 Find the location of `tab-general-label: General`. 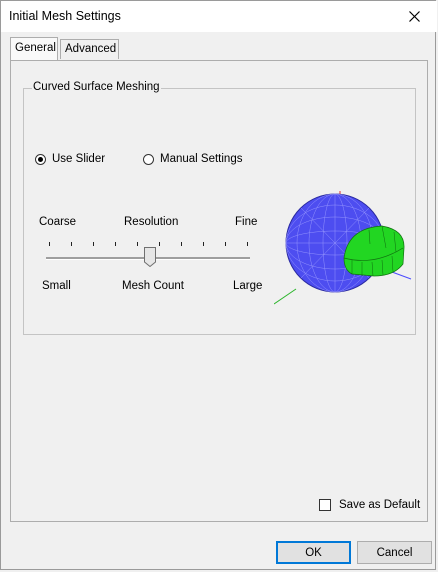

tab-general-label: General is located at coordinates (35, 48).